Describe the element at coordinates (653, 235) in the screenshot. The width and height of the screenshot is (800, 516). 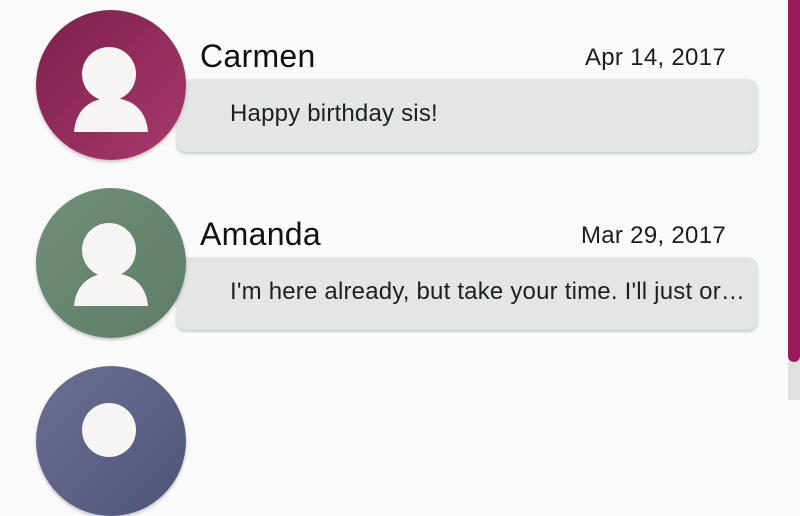
I see `message-date: Mar 29, 2017` at that location.